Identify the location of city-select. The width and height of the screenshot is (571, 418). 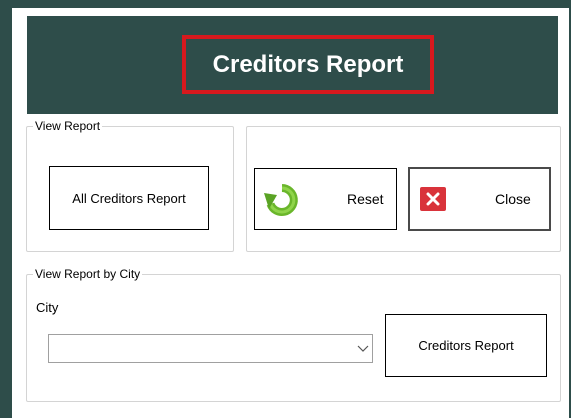
(210, 348).